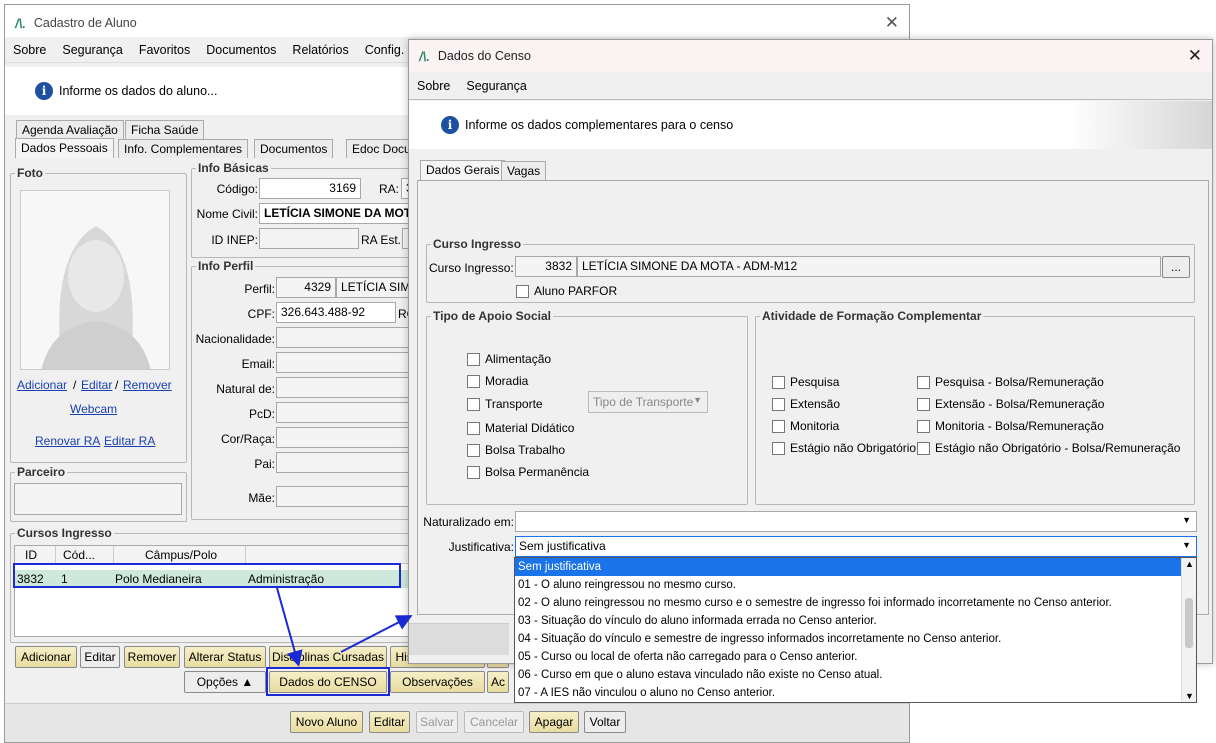 The height and width of the screenshot is (743, 1216). Describe the element at coordinates (336, 312) in the screenshot. I see `cpf-field: 326.643.488-92` at that location.